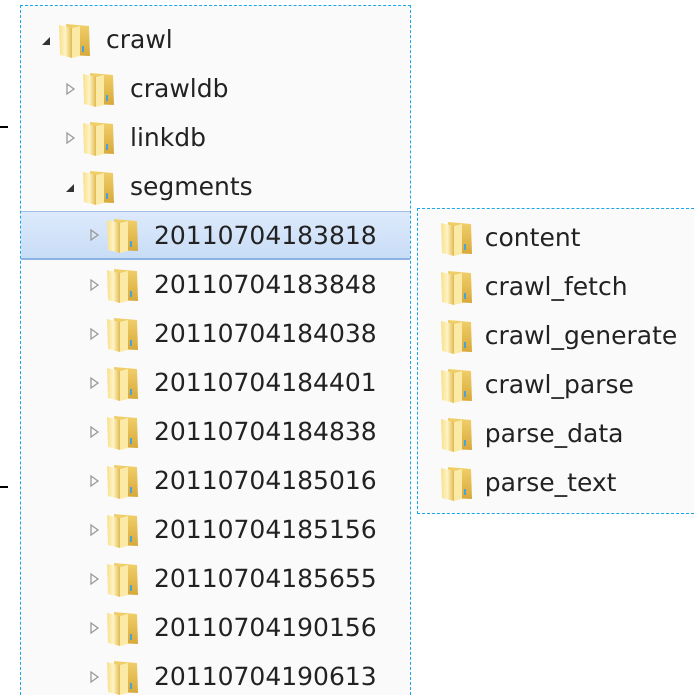 This screenshot has height=695, width=694. I want to click on folder-name: parse_data, so click(554, 433).